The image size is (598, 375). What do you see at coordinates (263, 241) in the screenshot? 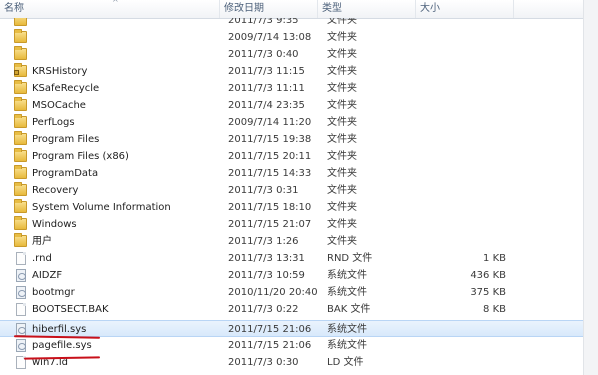
I see `file-date: 2011/7/3 1:26` at bounding box center [263, 241].